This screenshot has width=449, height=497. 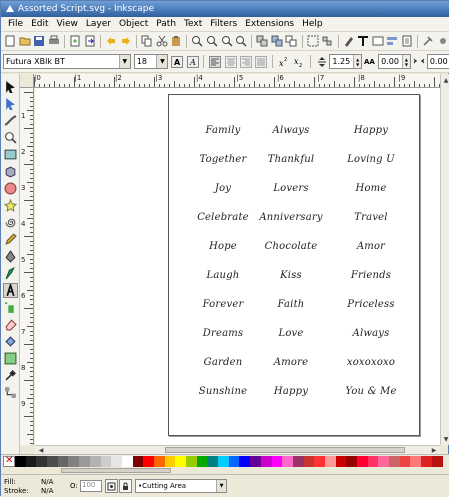 What do you see at coordinates (27, 266) in the screenshot?
I see `vertical-ruler: 1 2 3 4 5 6 7 8 9` at bounding box center [27, 266].